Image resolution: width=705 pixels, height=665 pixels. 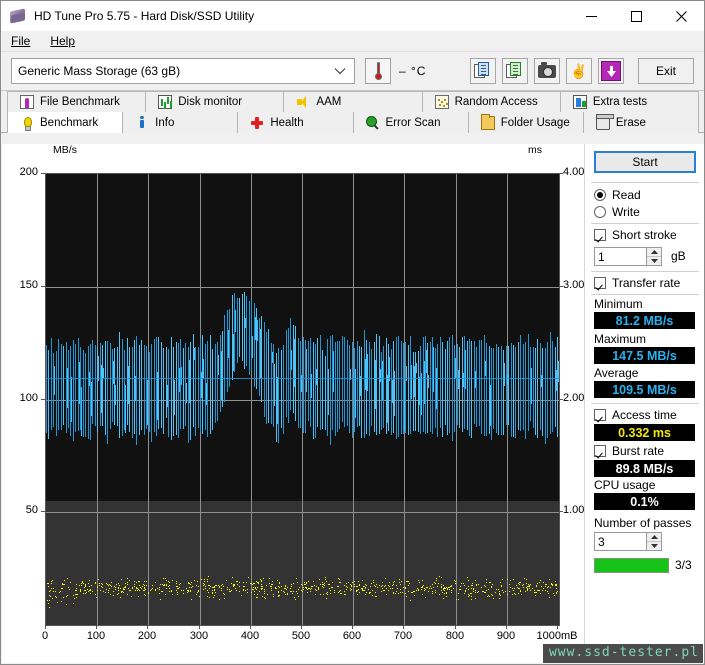 I want to click on exit-button: Exit, so click(x=666, y=71).